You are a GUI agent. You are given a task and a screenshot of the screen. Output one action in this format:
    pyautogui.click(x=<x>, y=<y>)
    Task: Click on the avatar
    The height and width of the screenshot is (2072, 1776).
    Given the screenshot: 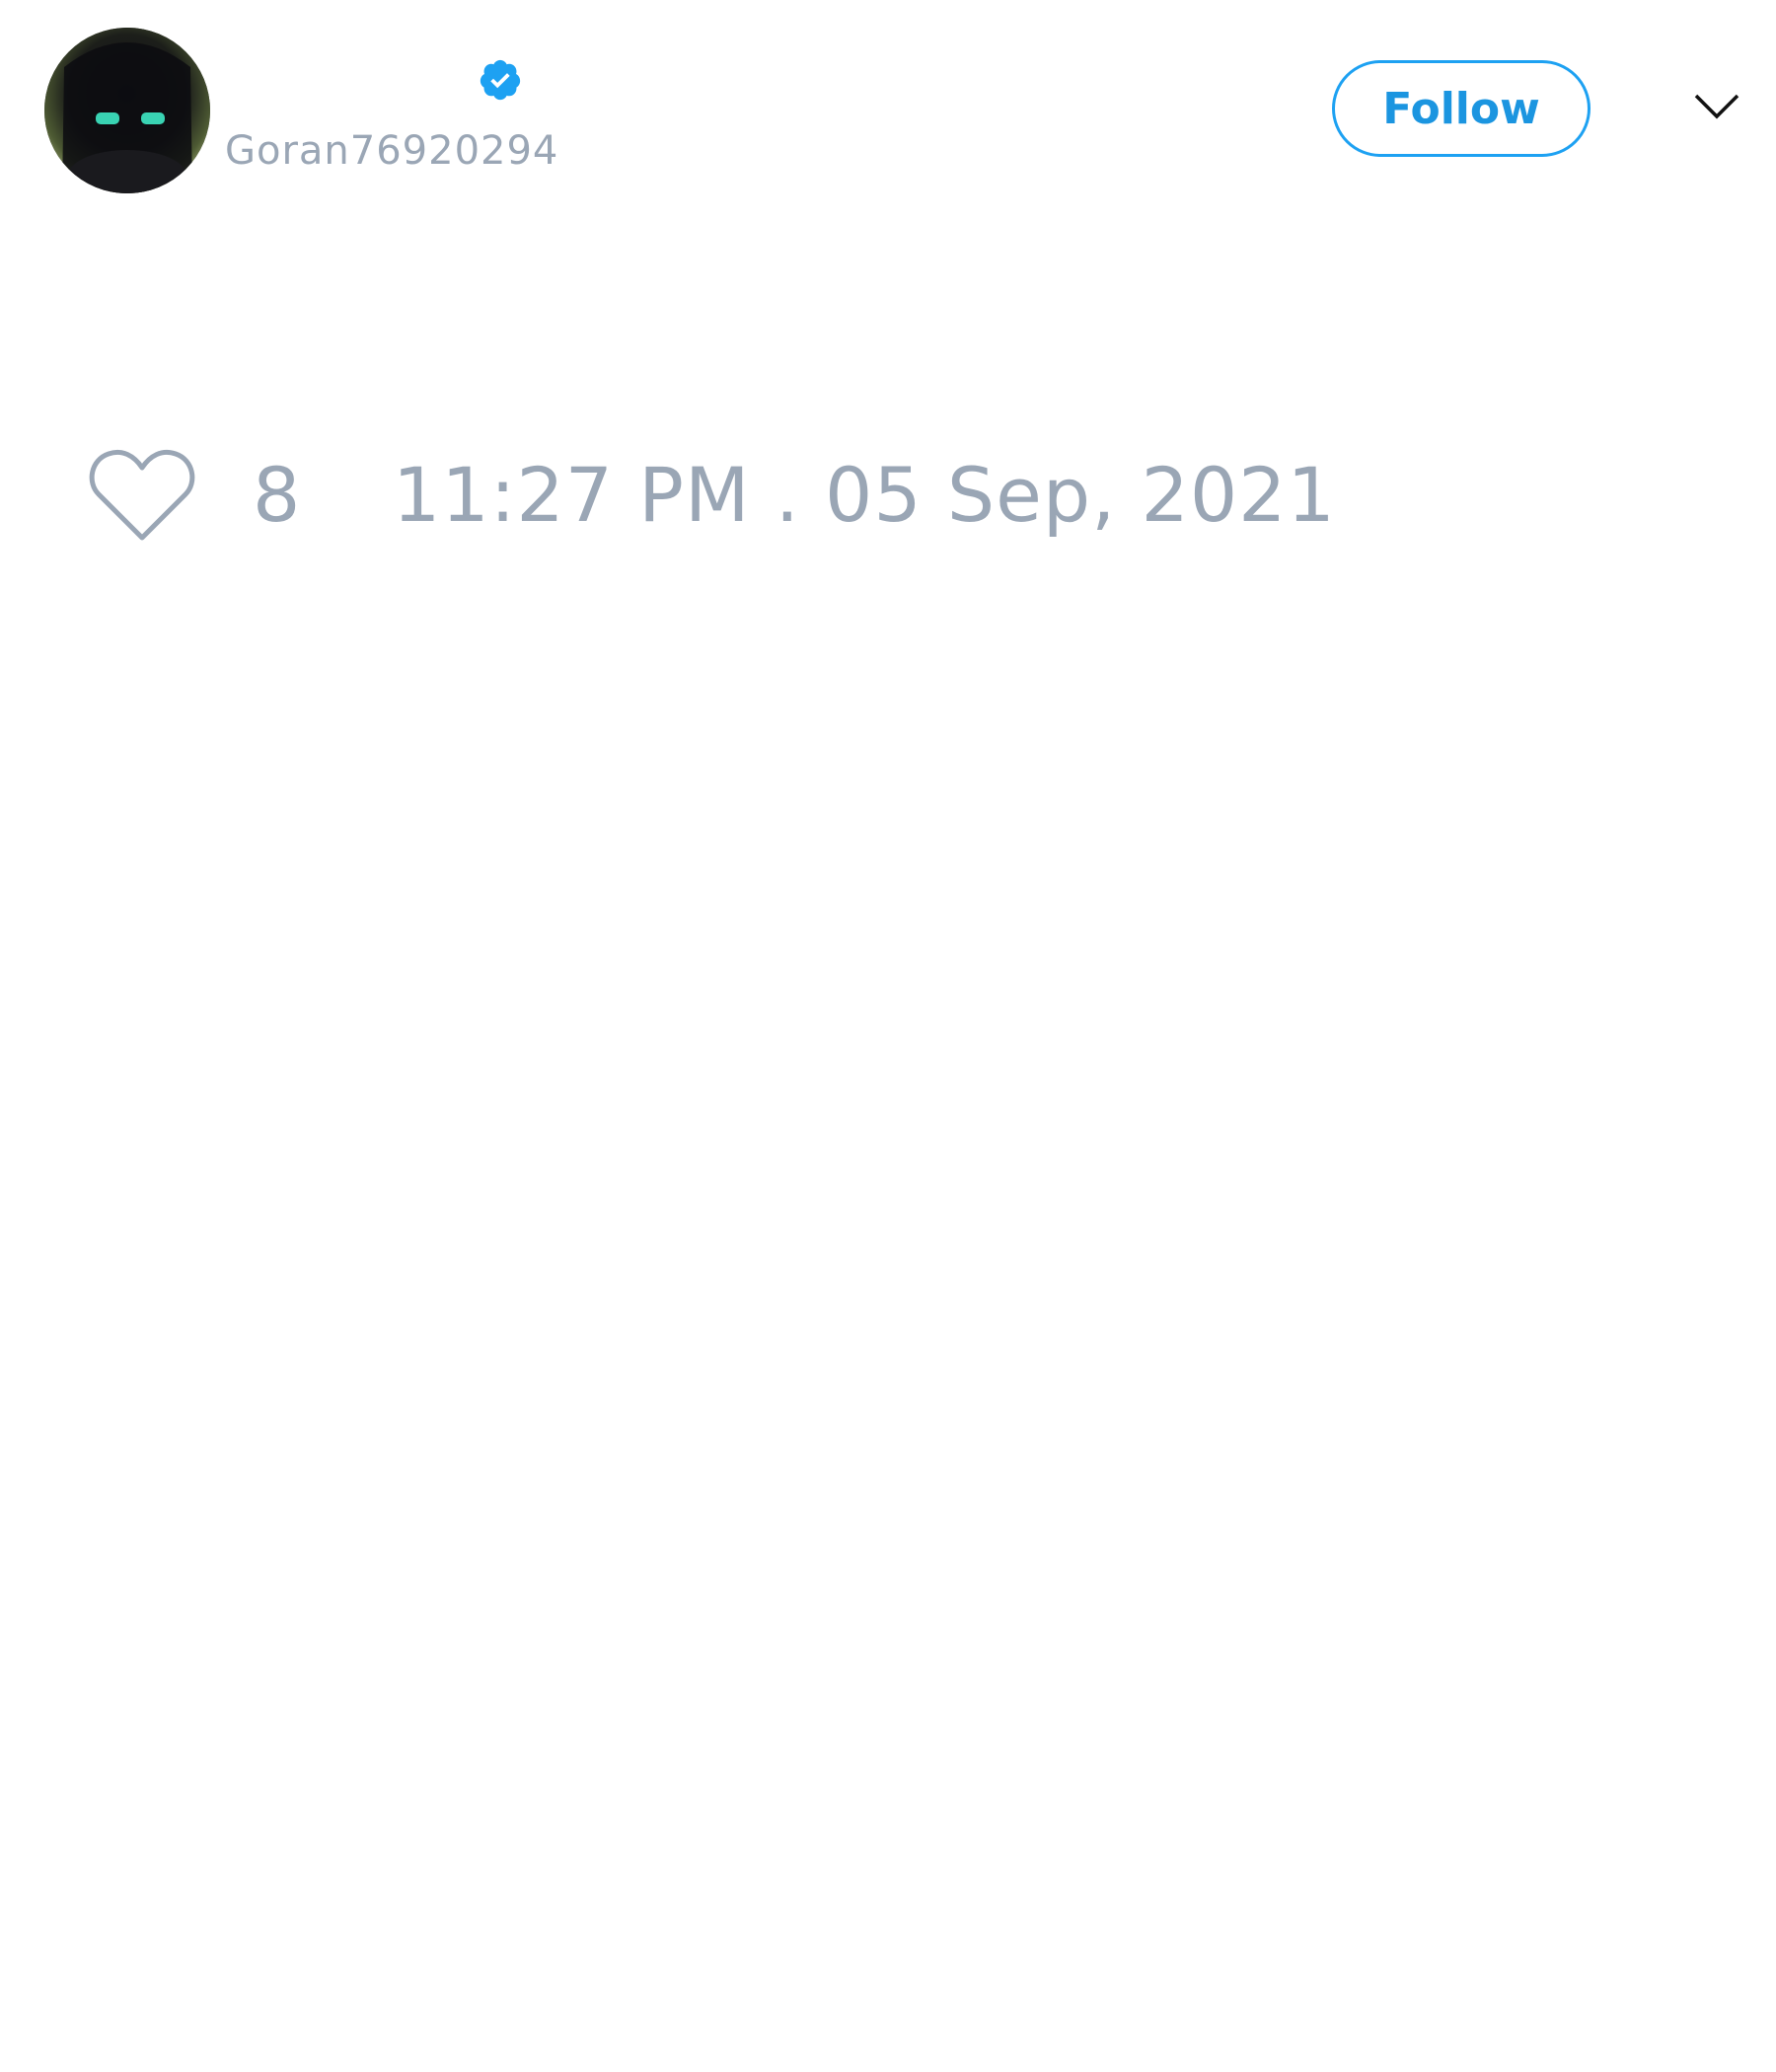 What is the action you would take?
    pyautogui.click(x=127, y=111)
    